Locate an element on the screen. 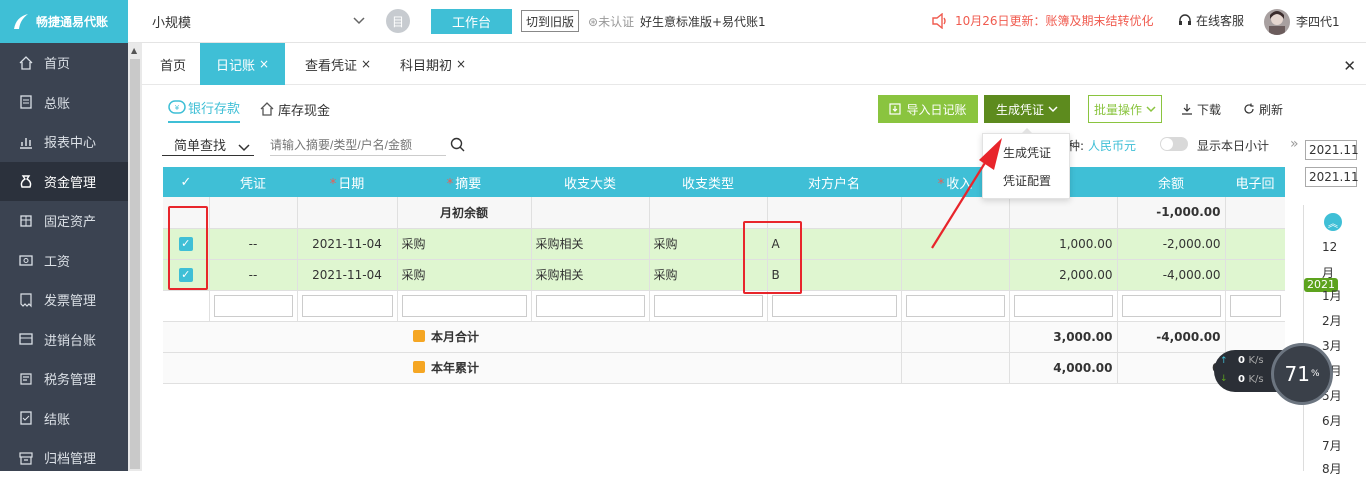  income-cell is located at coordinates (955, 275).